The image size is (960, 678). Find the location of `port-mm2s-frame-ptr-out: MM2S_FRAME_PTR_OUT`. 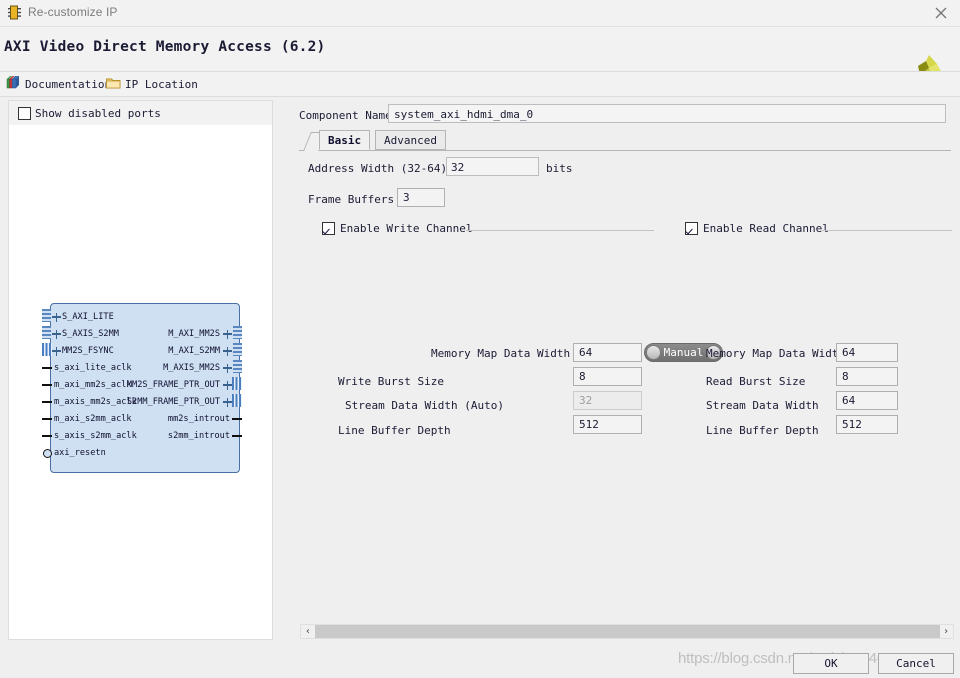

port-mm2s-frame-ptr-out: MM2S_FRAME_PTR_OUT is located at coordinates (179, 385).